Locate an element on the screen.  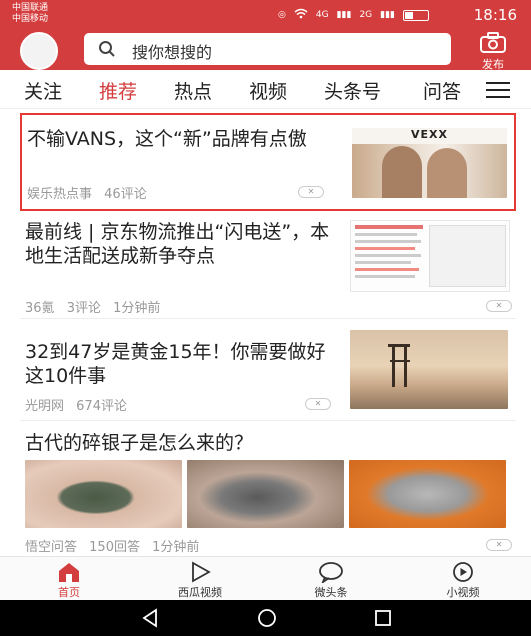
article-title: 最前线 | 京东物流推出“闪电送”，本地生活配送成新争夺点 is located at coordinates (177, 244).